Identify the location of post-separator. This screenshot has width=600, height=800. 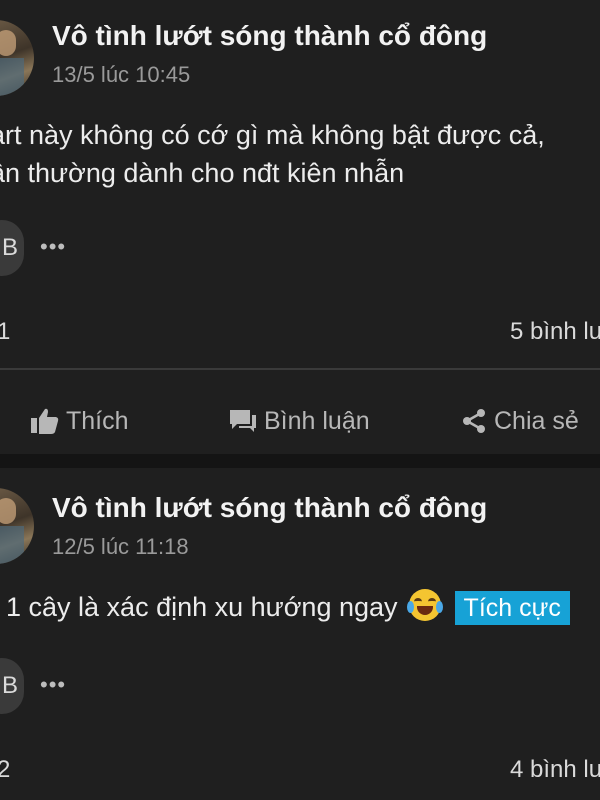
(300, 461).